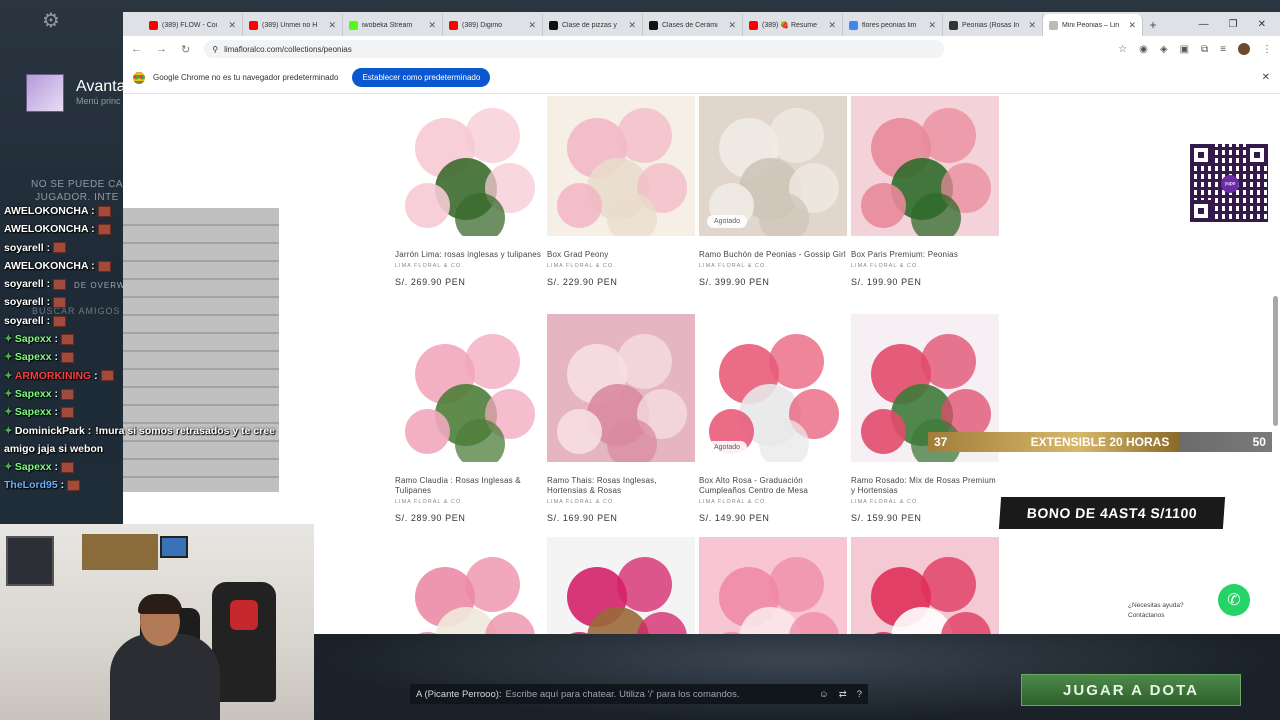  What do you see at coordinates (469, 255) in the screenshot?
I see `product-title: Jarrón Lima: rosas inglesas y tulipanes` at bounding box center [469, 255].